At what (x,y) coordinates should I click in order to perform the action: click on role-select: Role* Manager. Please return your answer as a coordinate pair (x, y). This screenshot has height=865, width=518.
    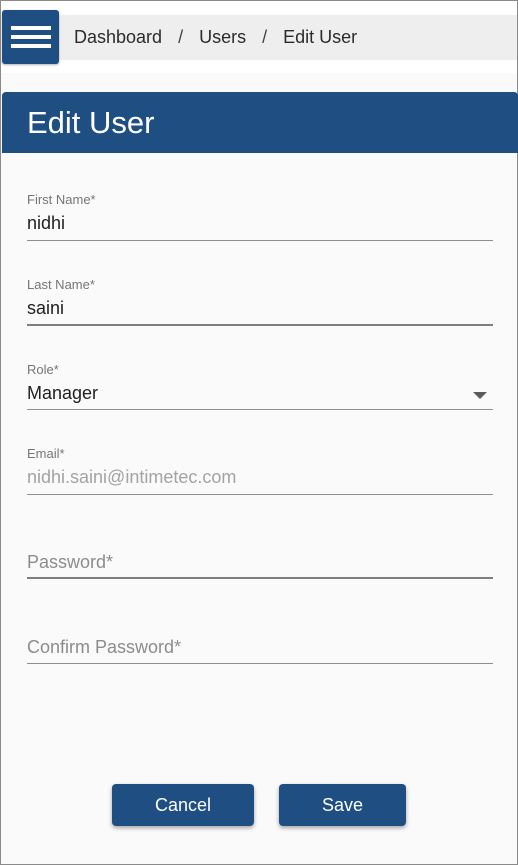
    Looking at the image, I should click on (260, 387).